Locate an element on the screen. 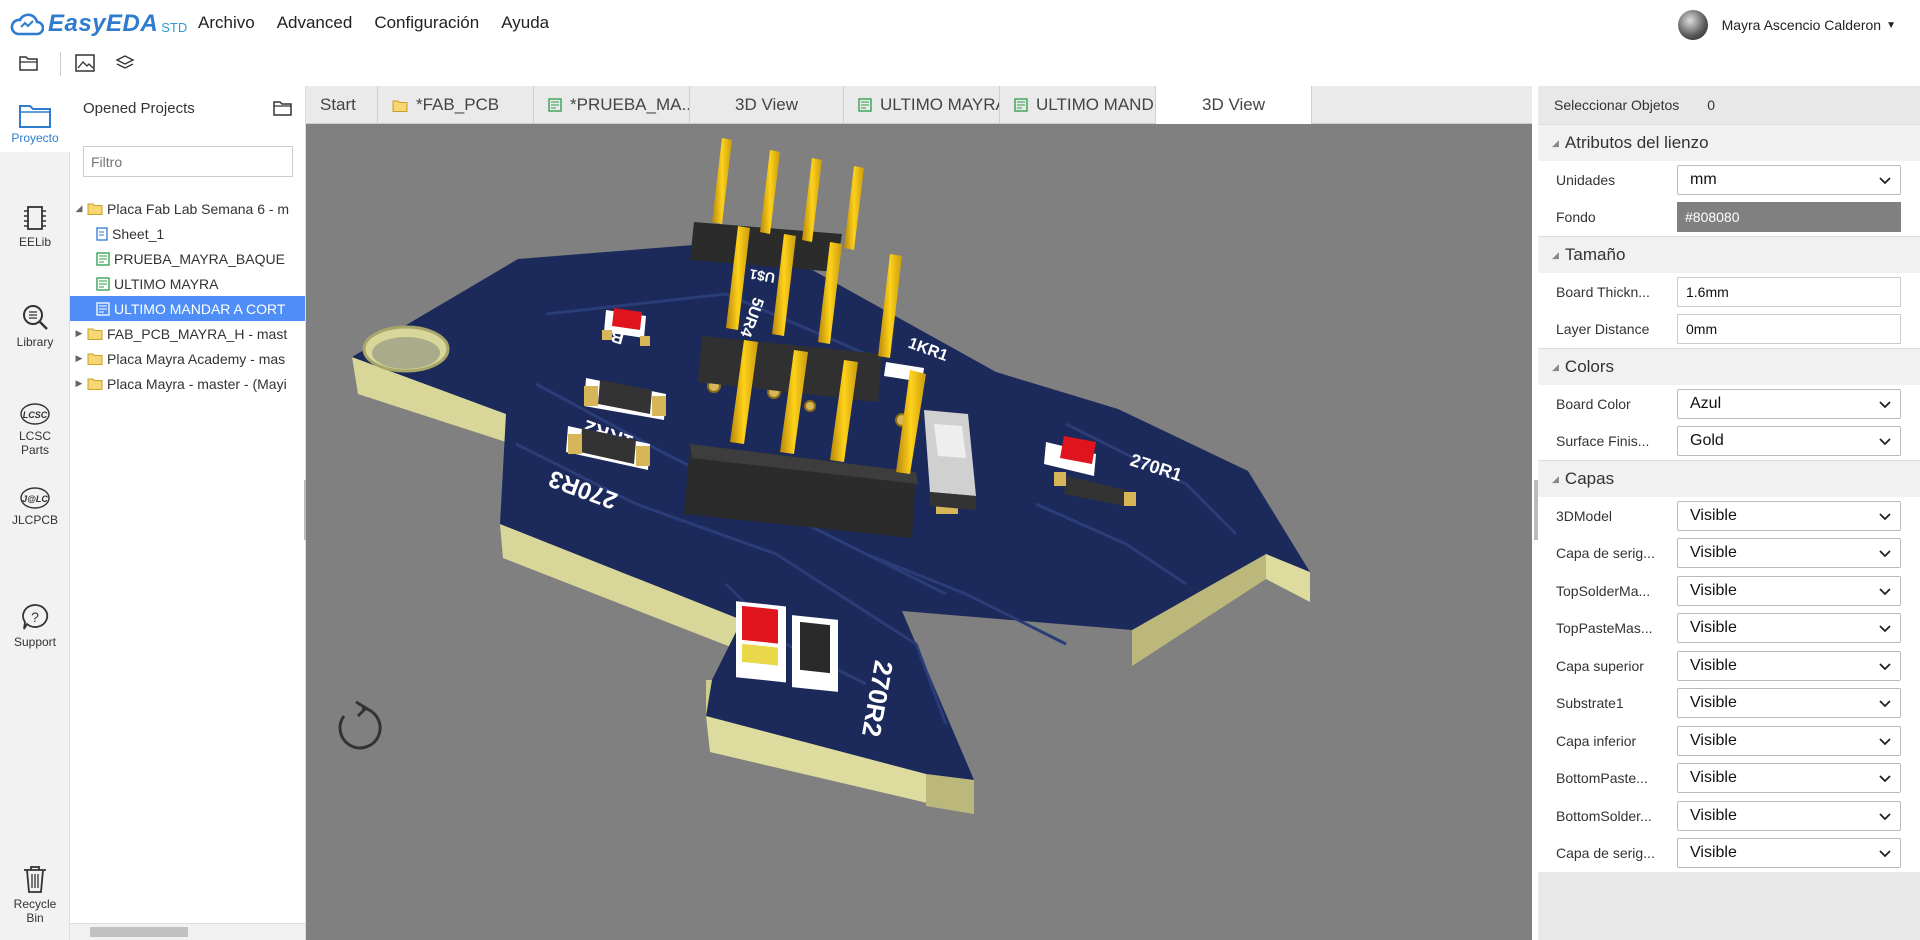 This screenshot has width=1920, height=940. property-select: Gold is located at coordinates (1789, 441).